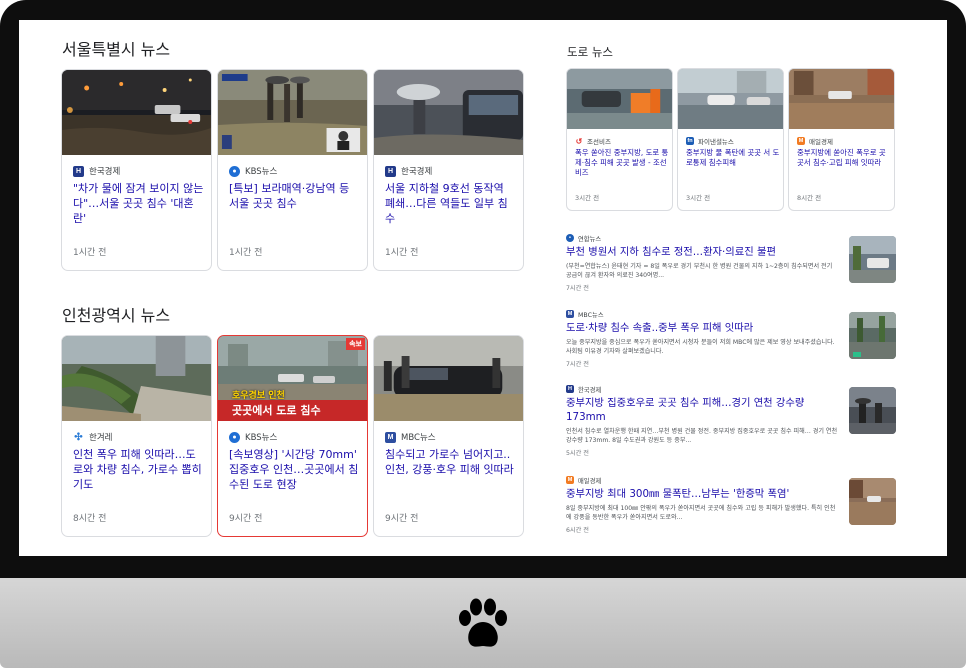  I want to click on news-title: "차가 물에 잠겨 보이지 않는다"…서울 곳곳 침수 '대혼란', so click(139, 203).